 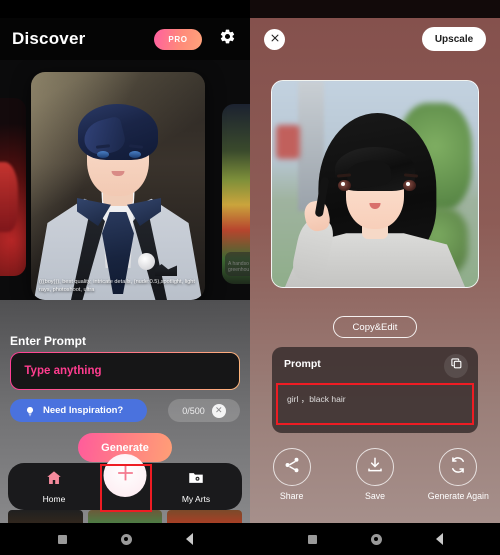 I want to click on save-button, so click(x=374, y=467).